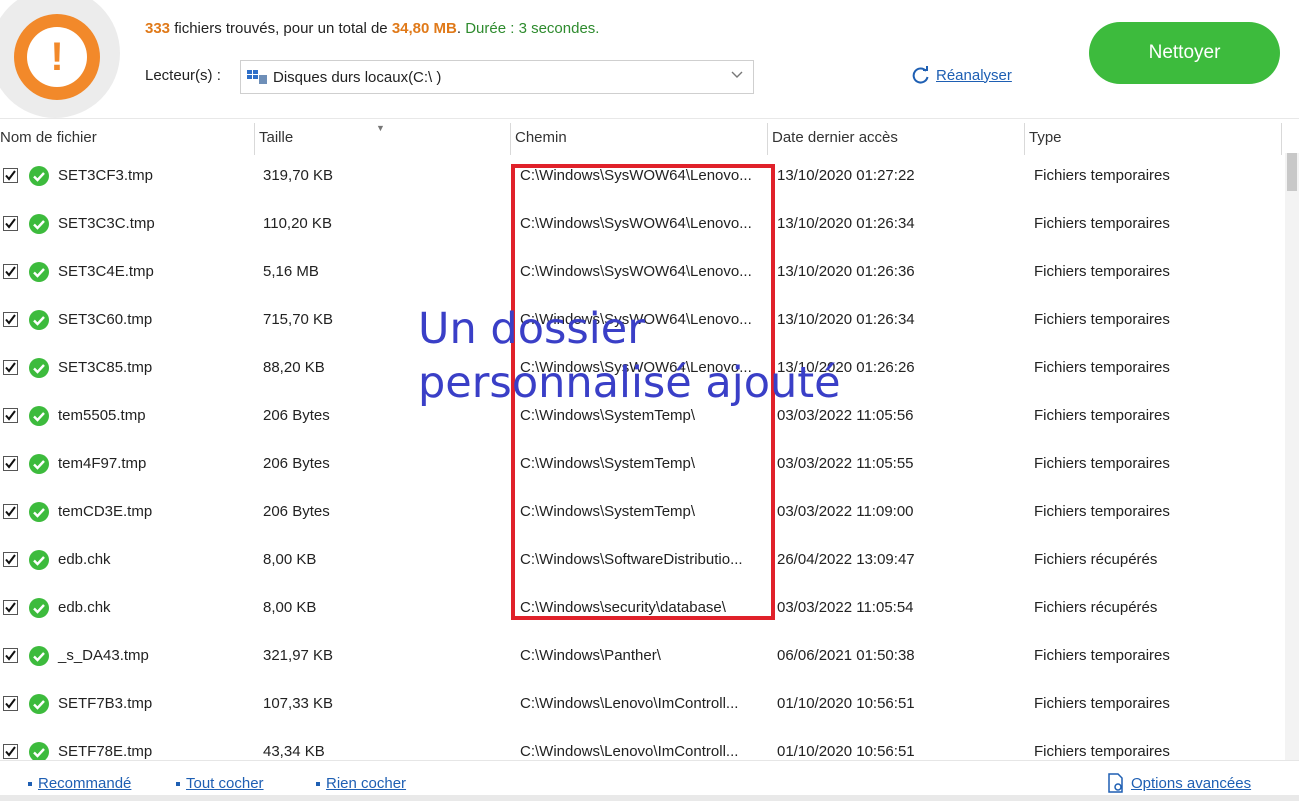 The width and height of the screenshot is (1299, 802). Describe the element at coordinates (1179, 783) in the screenshot. I see `options-avancees-link: Options avancées` at that location.